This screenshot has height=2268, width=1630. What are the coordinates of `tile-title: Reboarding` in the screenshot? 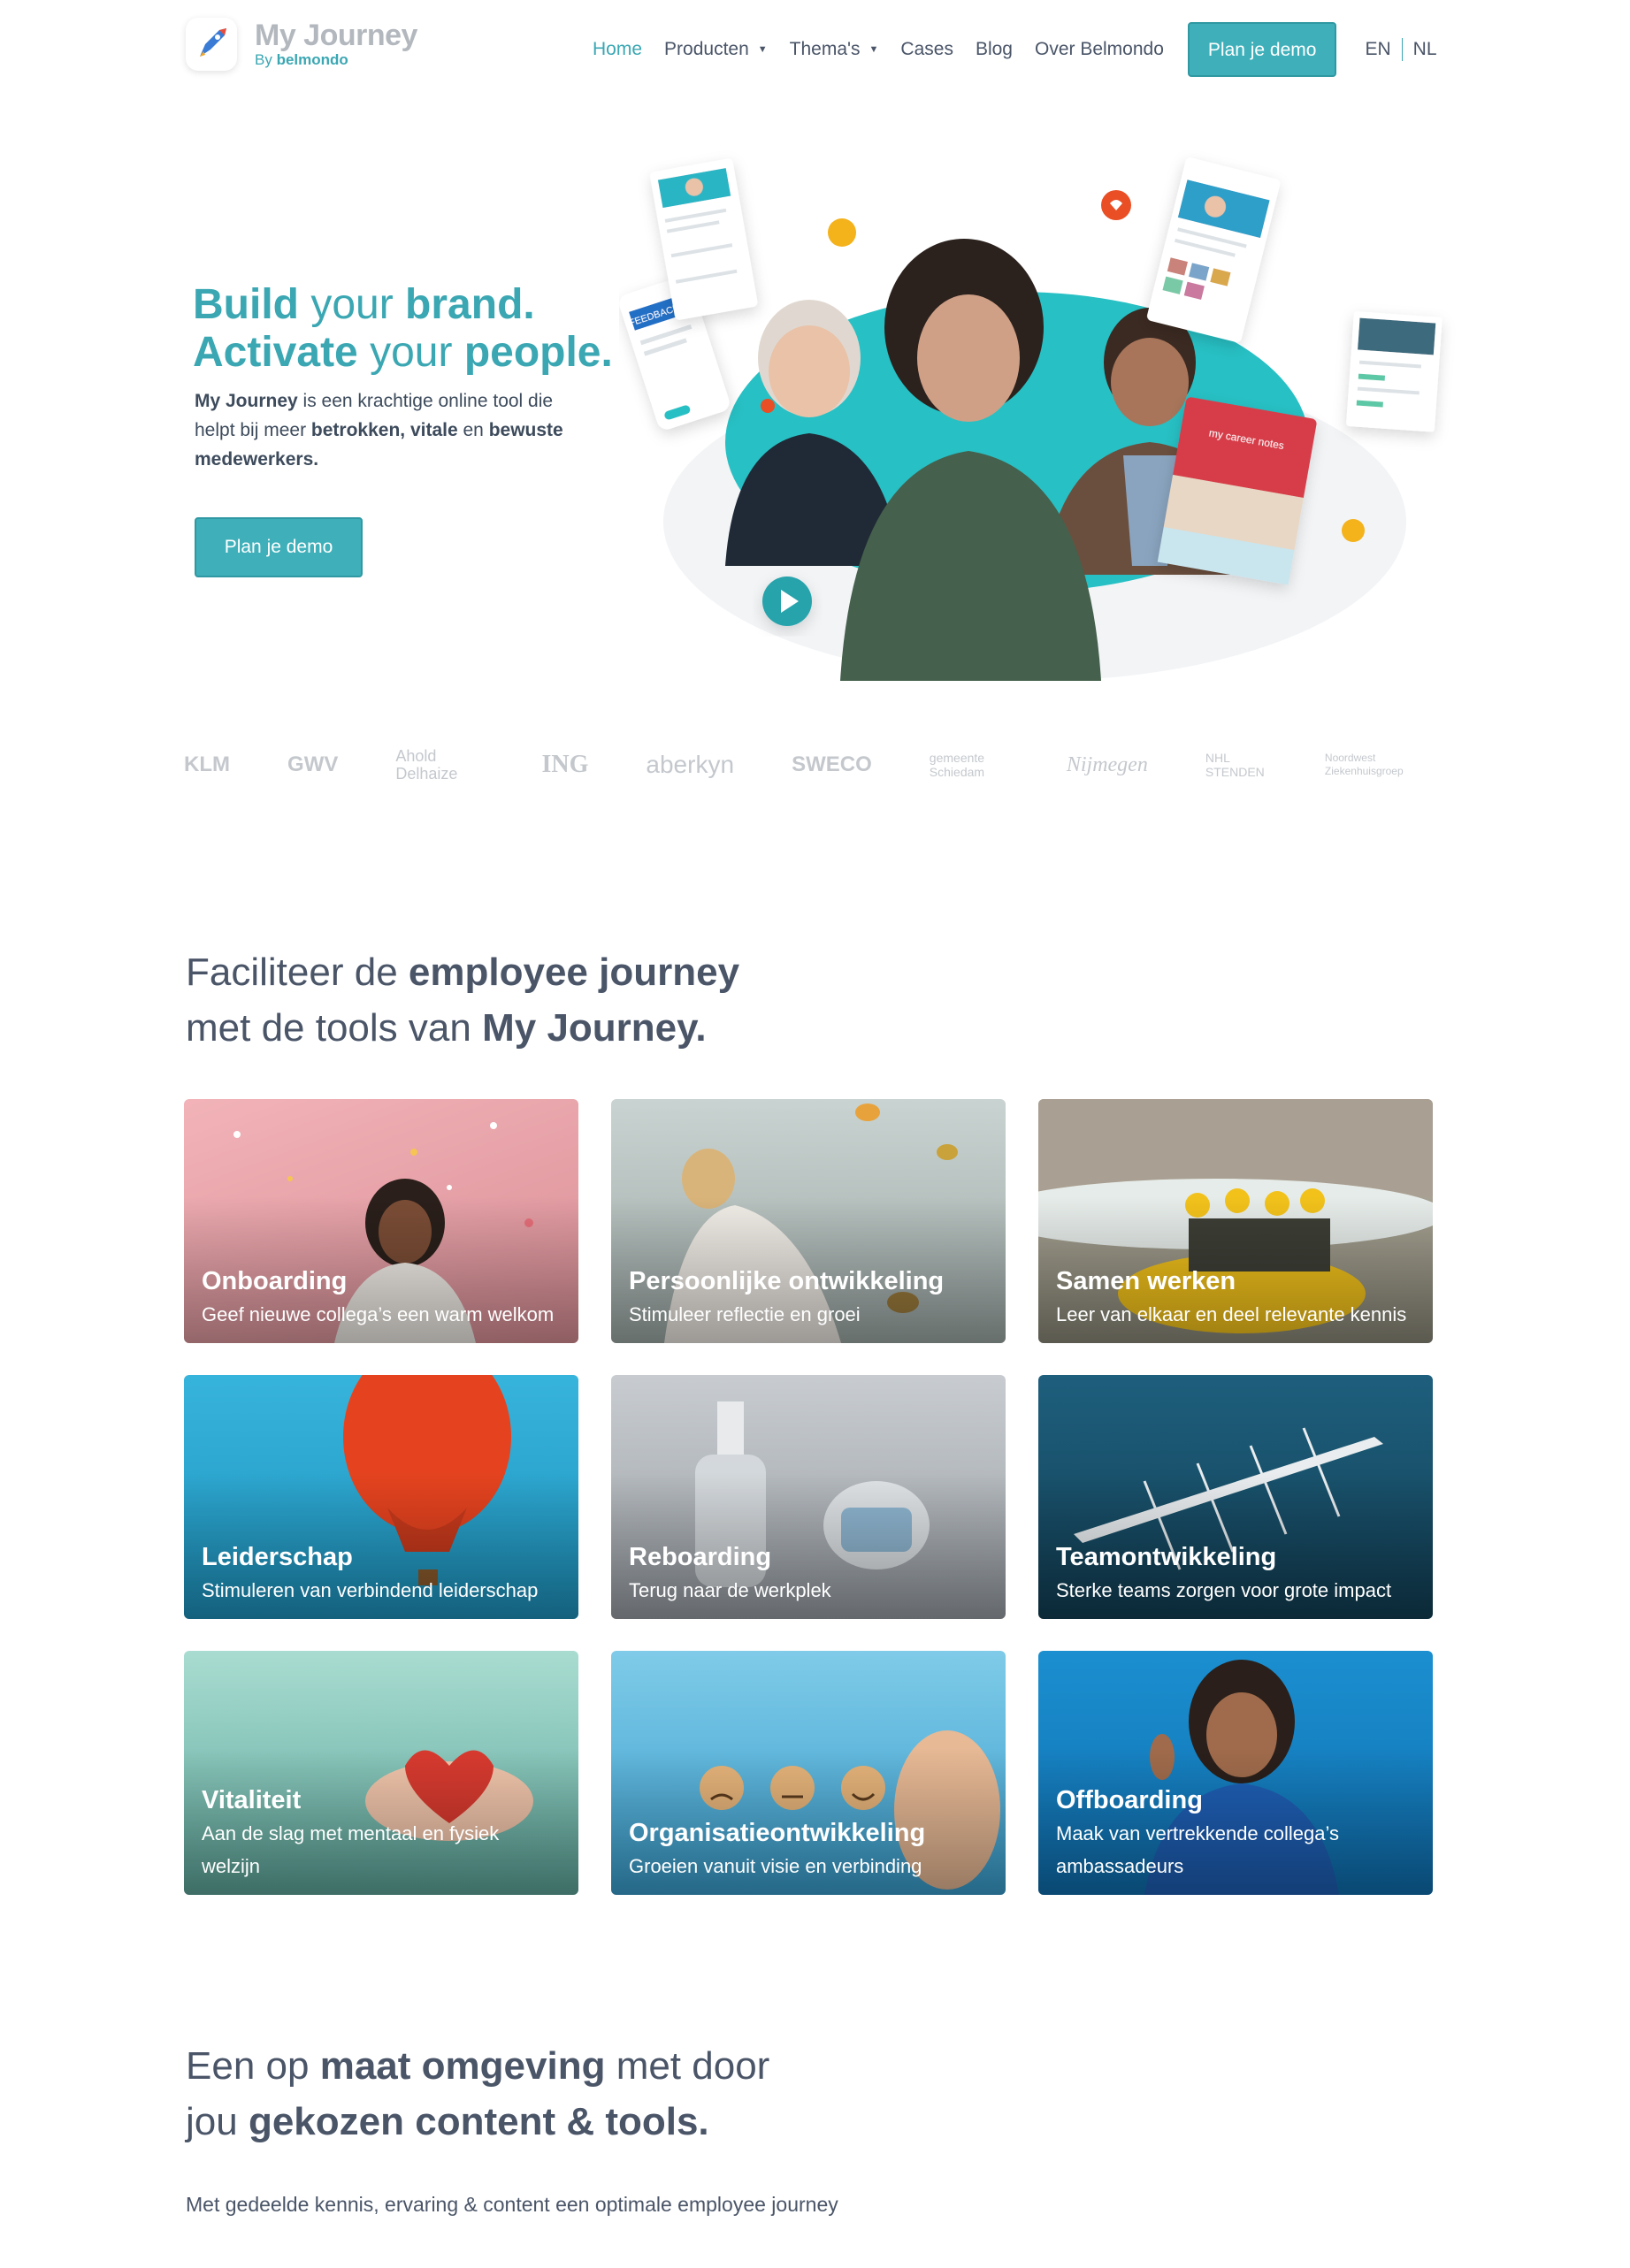 It's located at (700, 1557).